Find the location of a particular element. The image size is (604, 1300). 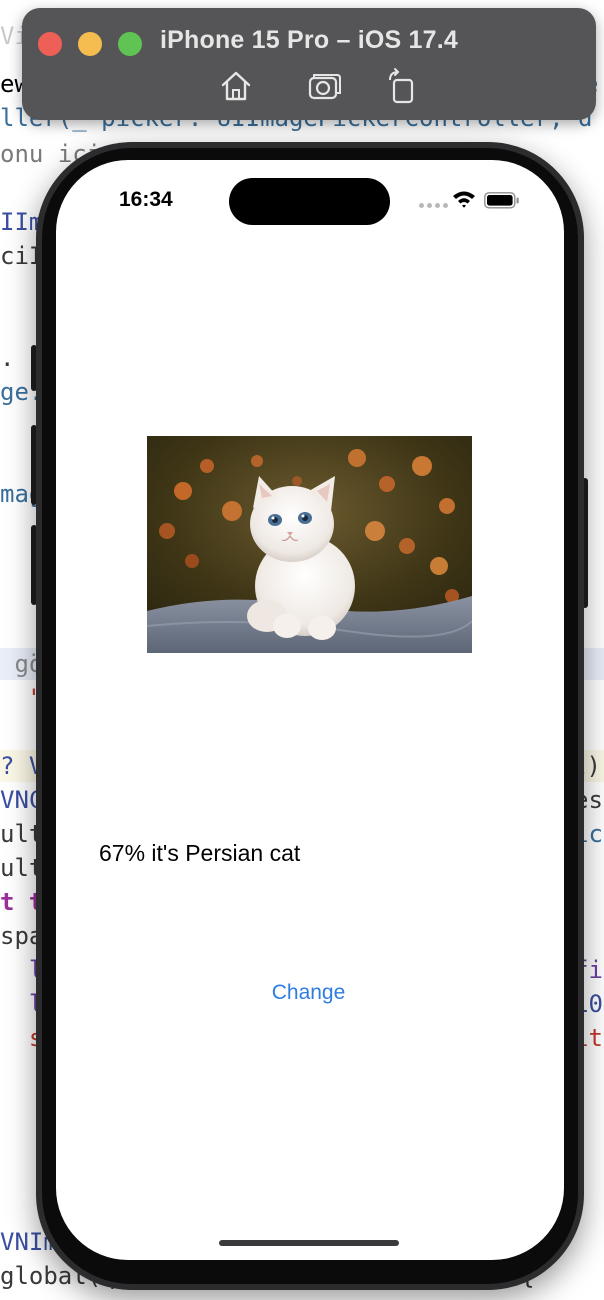

cellular-signal-icon is located at coordinates (433, 205).